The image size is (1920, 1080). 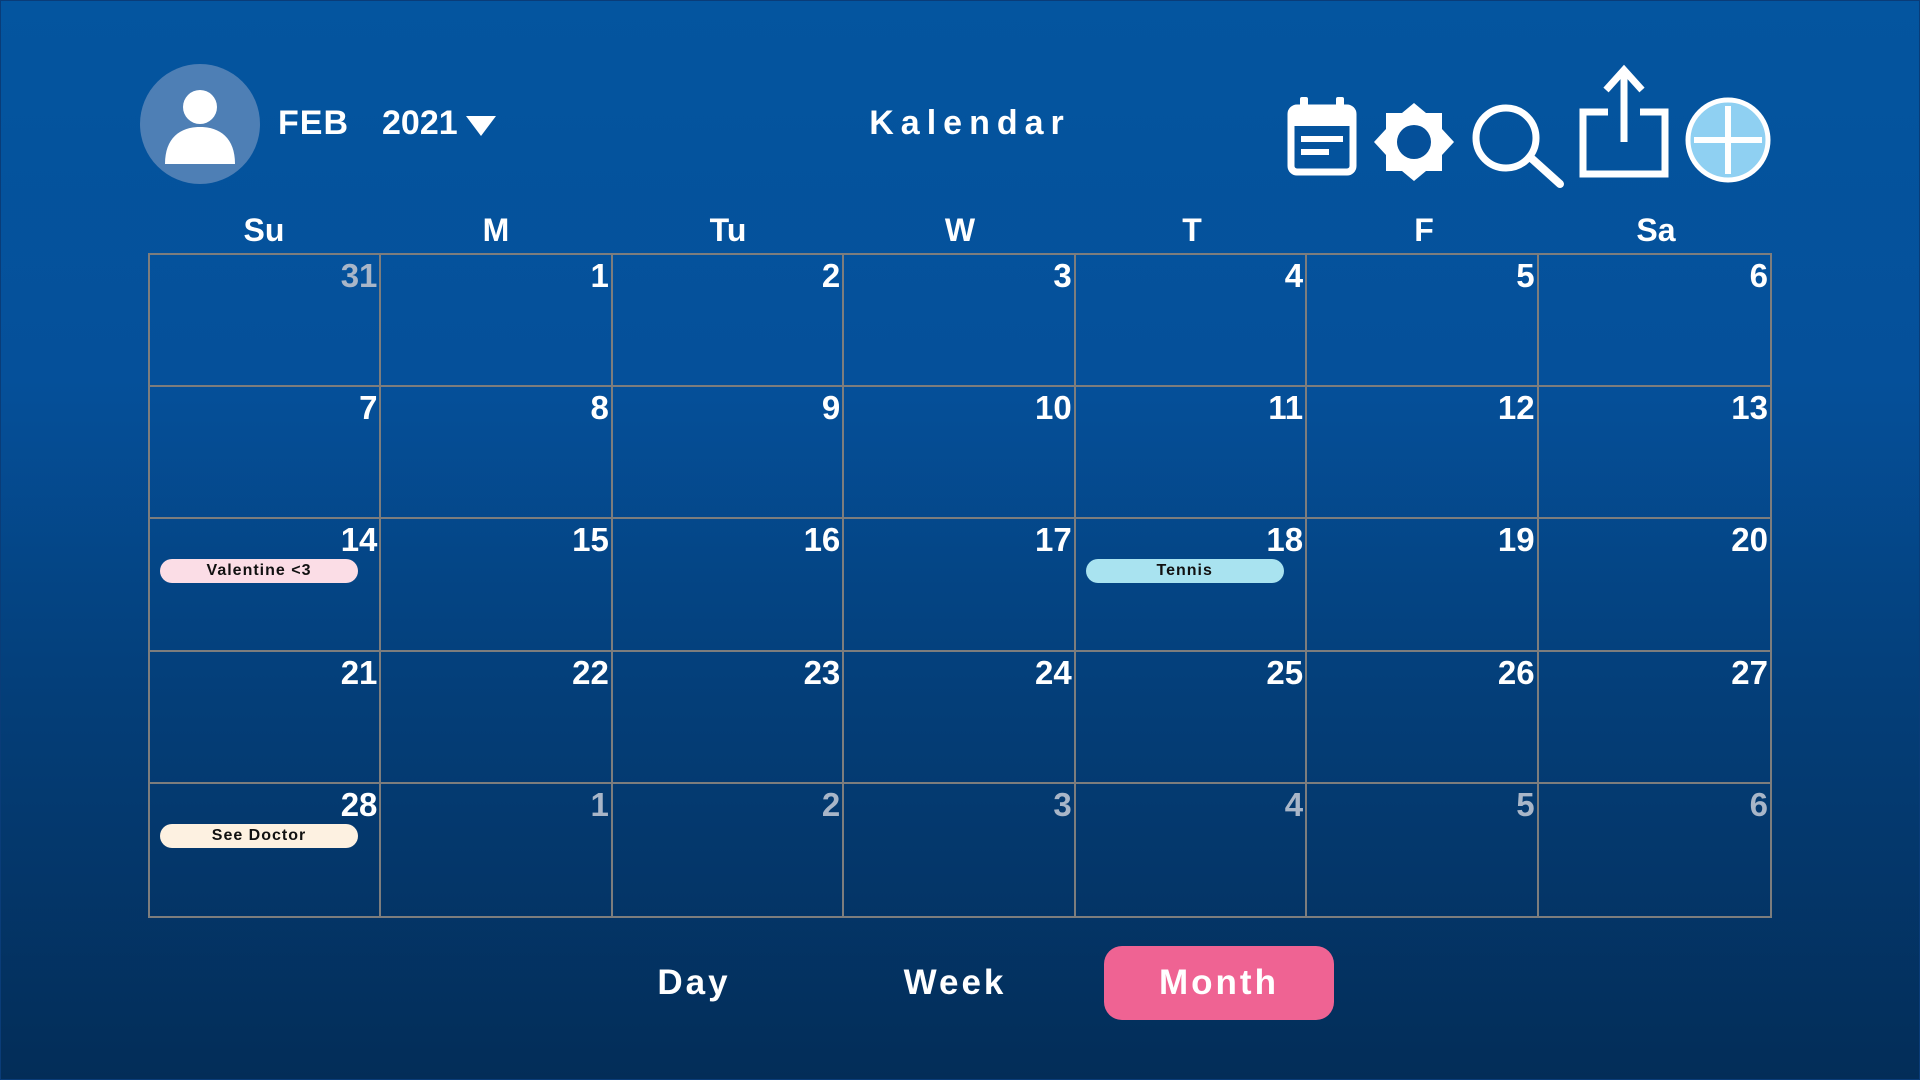 What do you see at coordinates (266, 321) in the screenshot?
I see `day-cell: 31` at bounding box center [266, 321].